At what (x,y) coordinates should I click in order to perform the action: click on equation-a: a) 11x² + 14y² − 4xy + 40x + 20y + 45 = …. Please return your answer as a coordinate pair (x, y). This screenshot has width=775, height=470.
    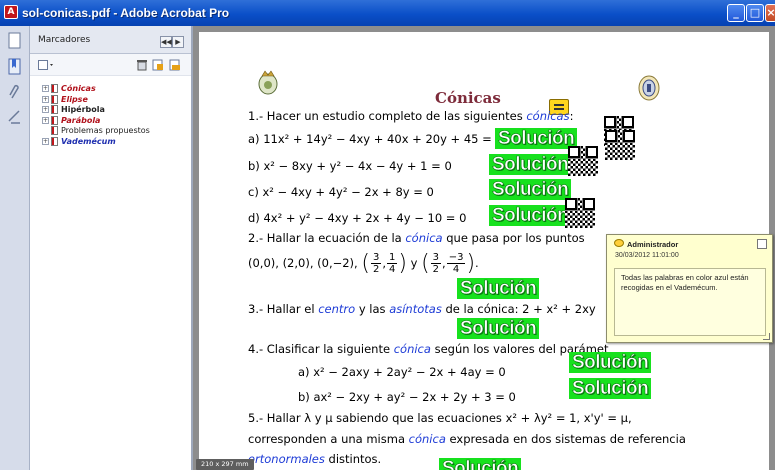
    Looking at the image, I should click on (375, 139).